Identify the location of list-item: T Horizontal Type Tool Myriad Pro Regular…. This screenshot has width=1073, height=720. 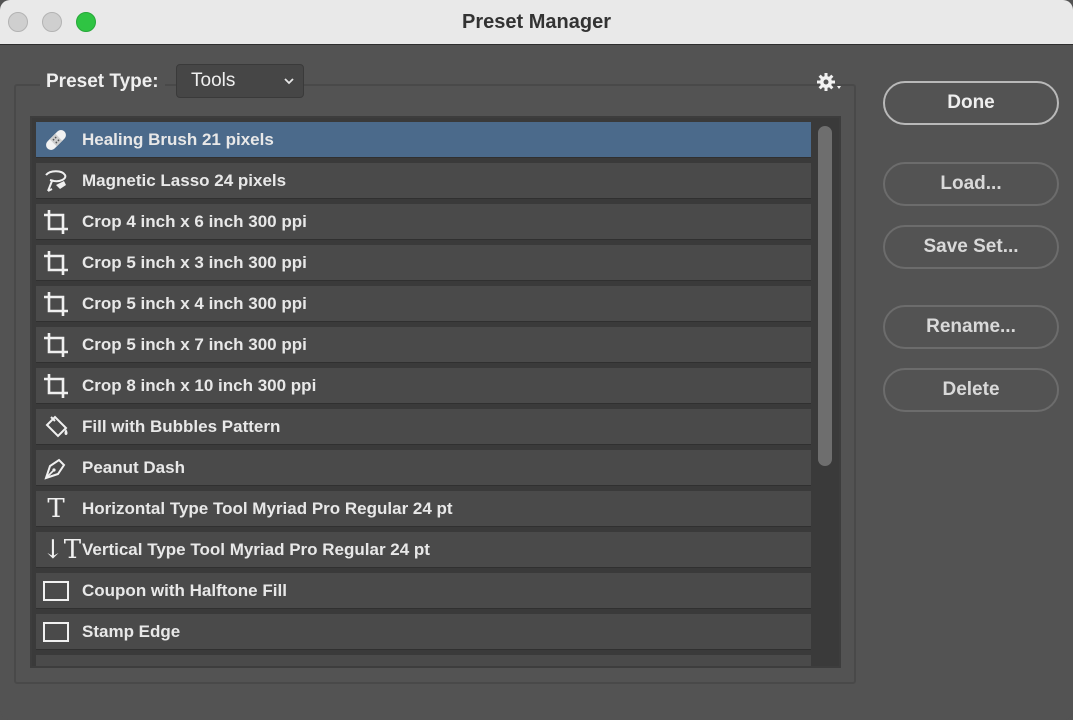
(423, 509).